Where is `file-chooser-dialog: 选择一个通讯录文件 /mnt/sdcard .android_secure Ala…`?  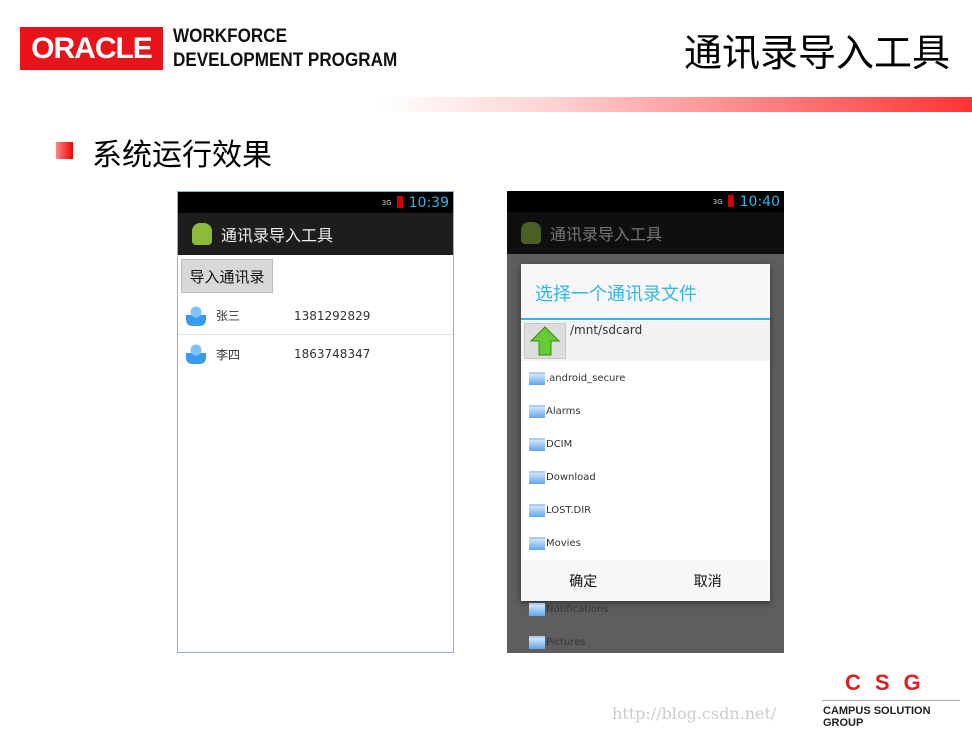
file-chooser-dialog: 选择一个通讯录文件 /mnt/sdcard .android_secure Ala… is located at coordinates (645, 456).